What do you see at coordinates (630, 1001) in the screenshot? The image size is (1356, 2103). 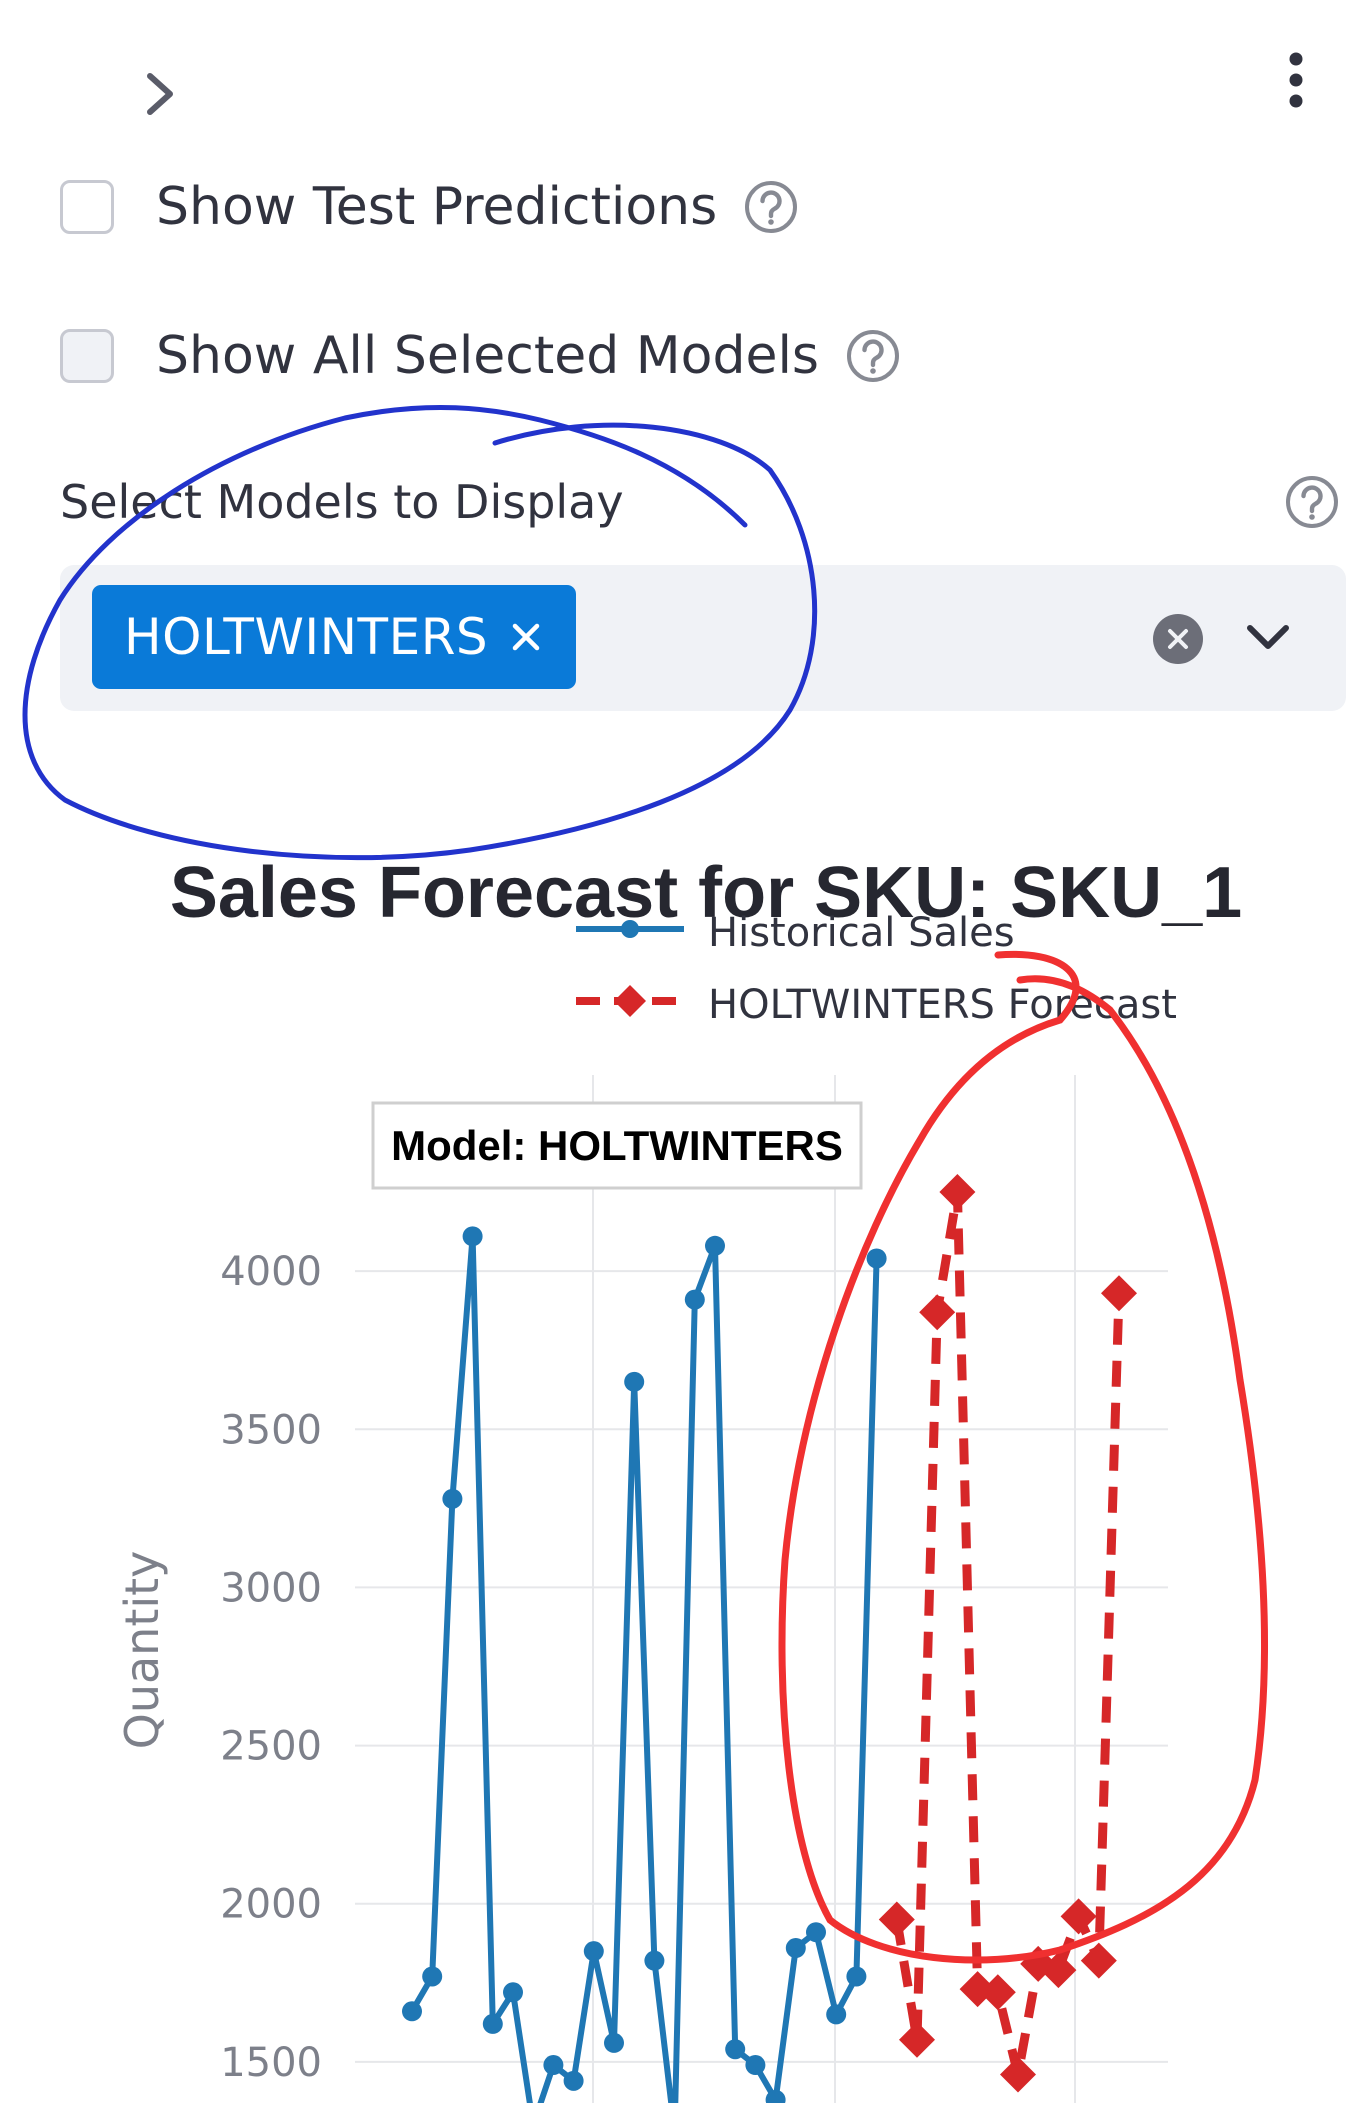 I see `legend-marker-diamond` at bounding box center [630, 1001].